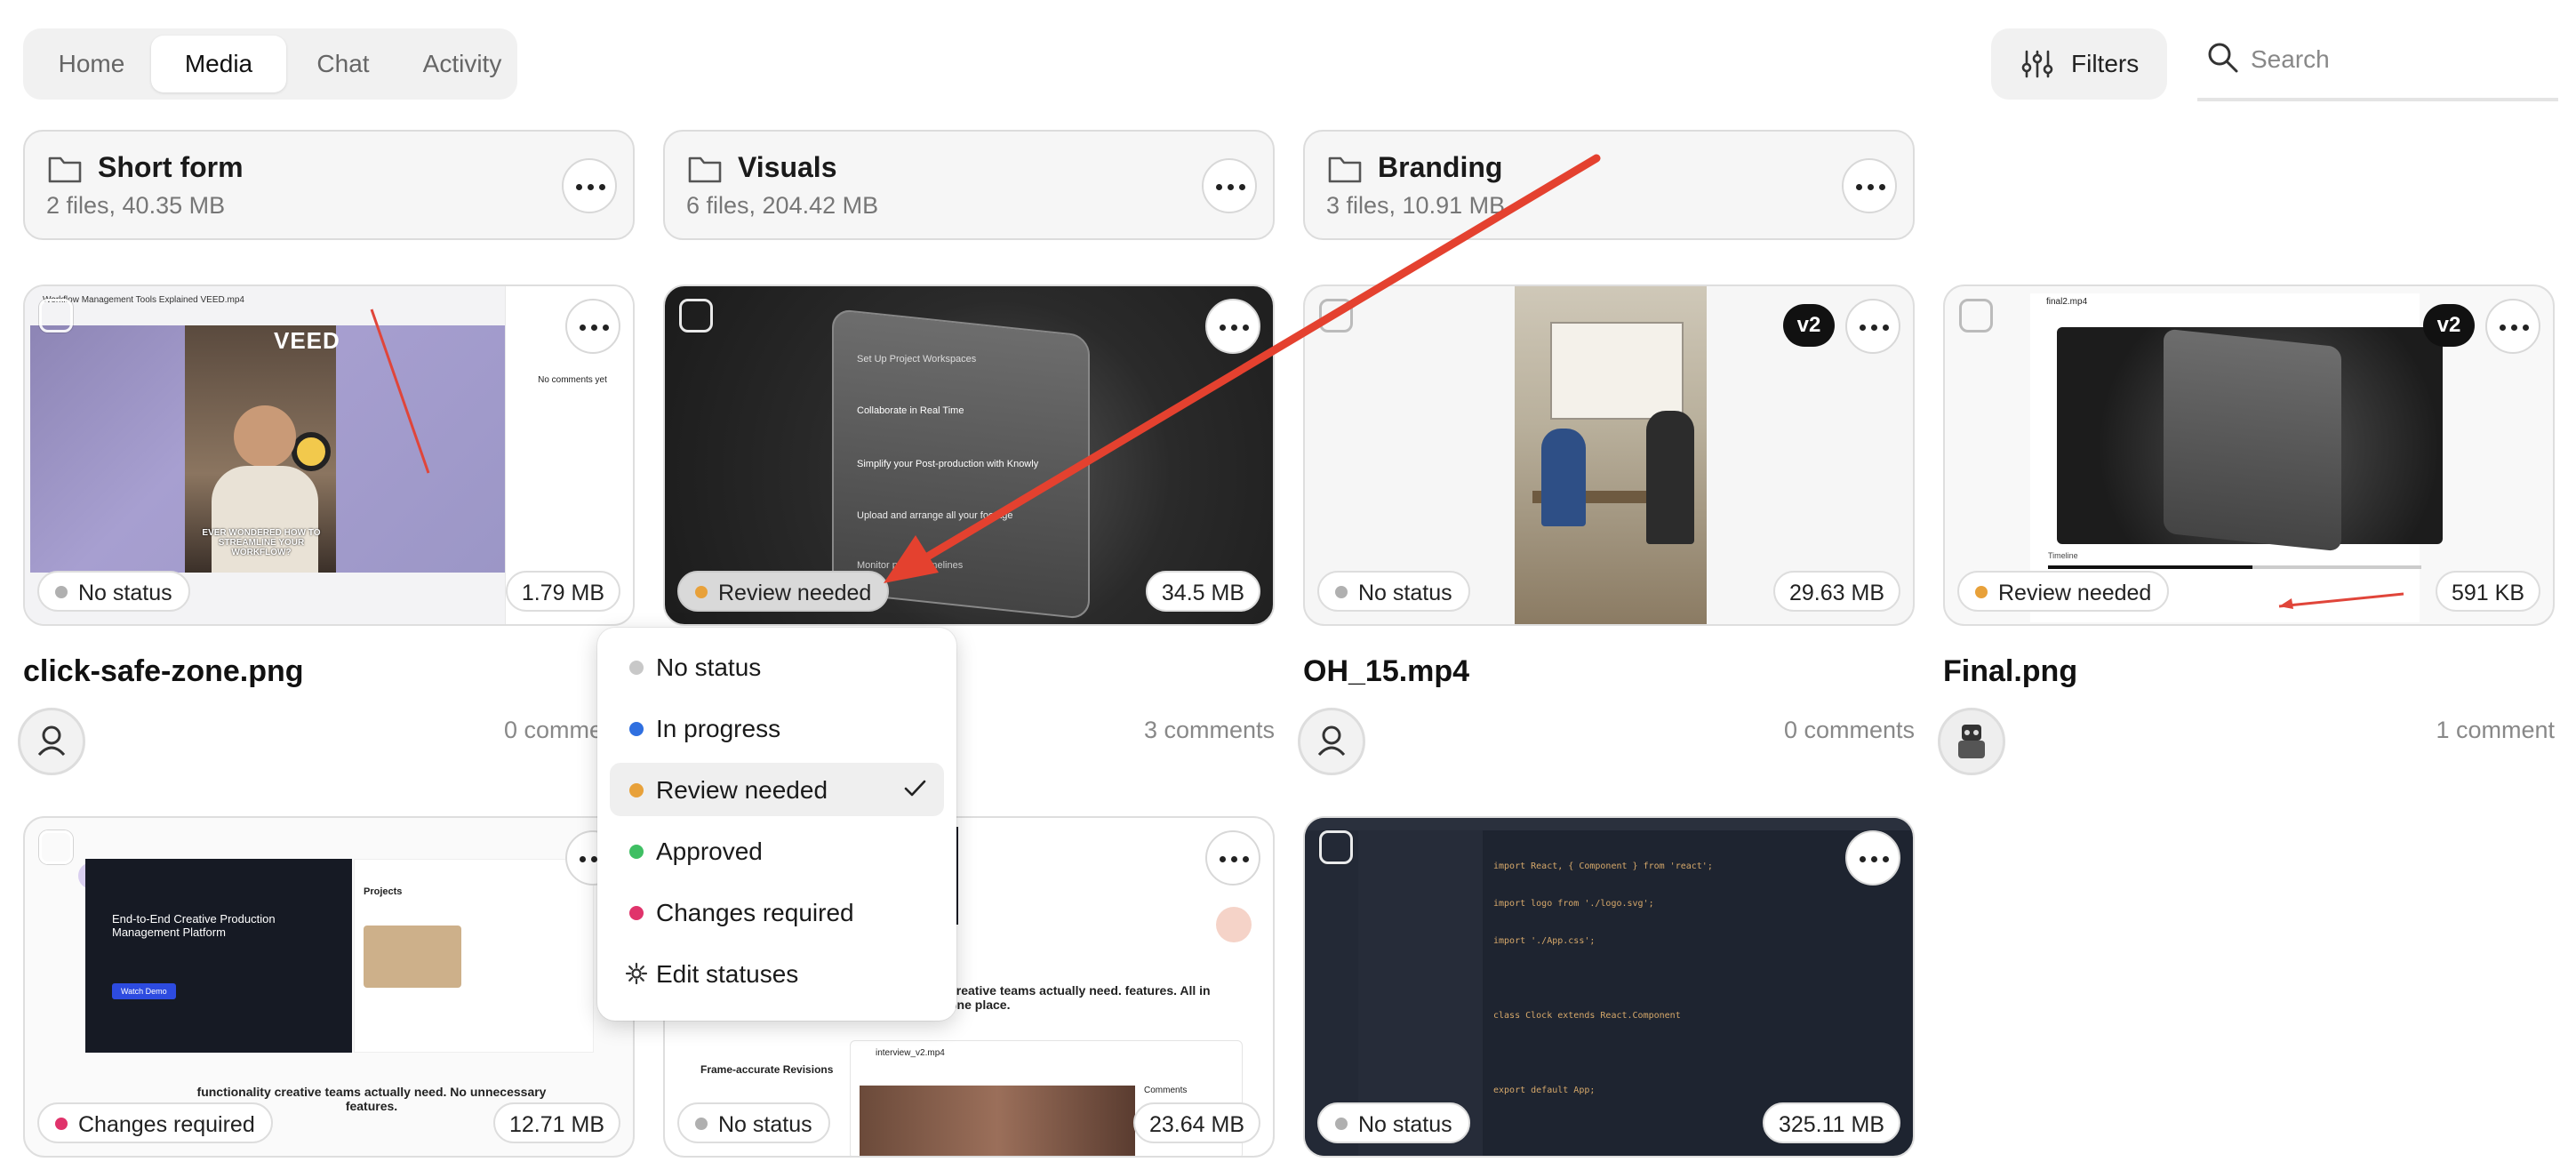 The width and height of the screenshot is (2576, 1170). What do you see at coordinates (1386, 672) in the screenshot?
I see `file-title: OH_15.mp4` at bounding box center [1386, 672].